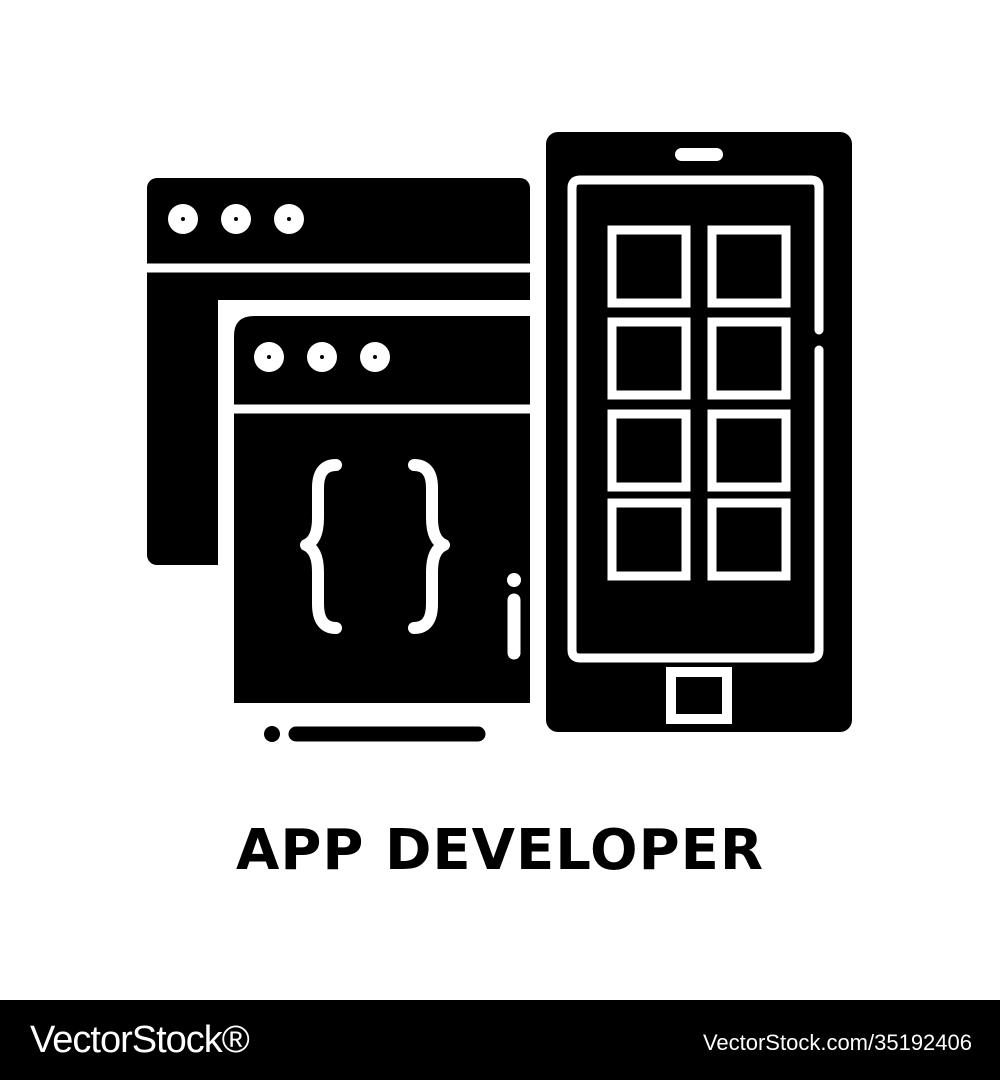 This screenshot has height=1080, width=1000. I want to click on brand-logo: VectorStock®, so click(140, 1040).